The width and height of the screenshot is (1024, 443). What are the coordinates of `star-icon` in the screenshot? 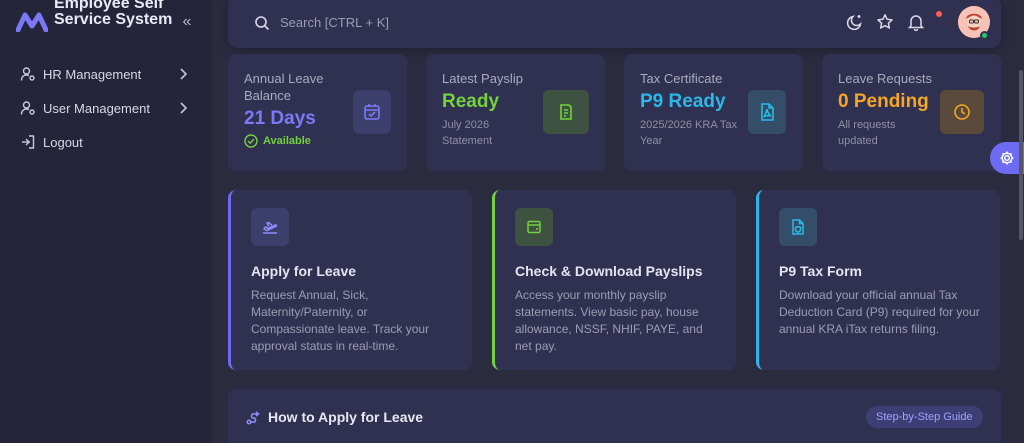 It's located at (885, 22).